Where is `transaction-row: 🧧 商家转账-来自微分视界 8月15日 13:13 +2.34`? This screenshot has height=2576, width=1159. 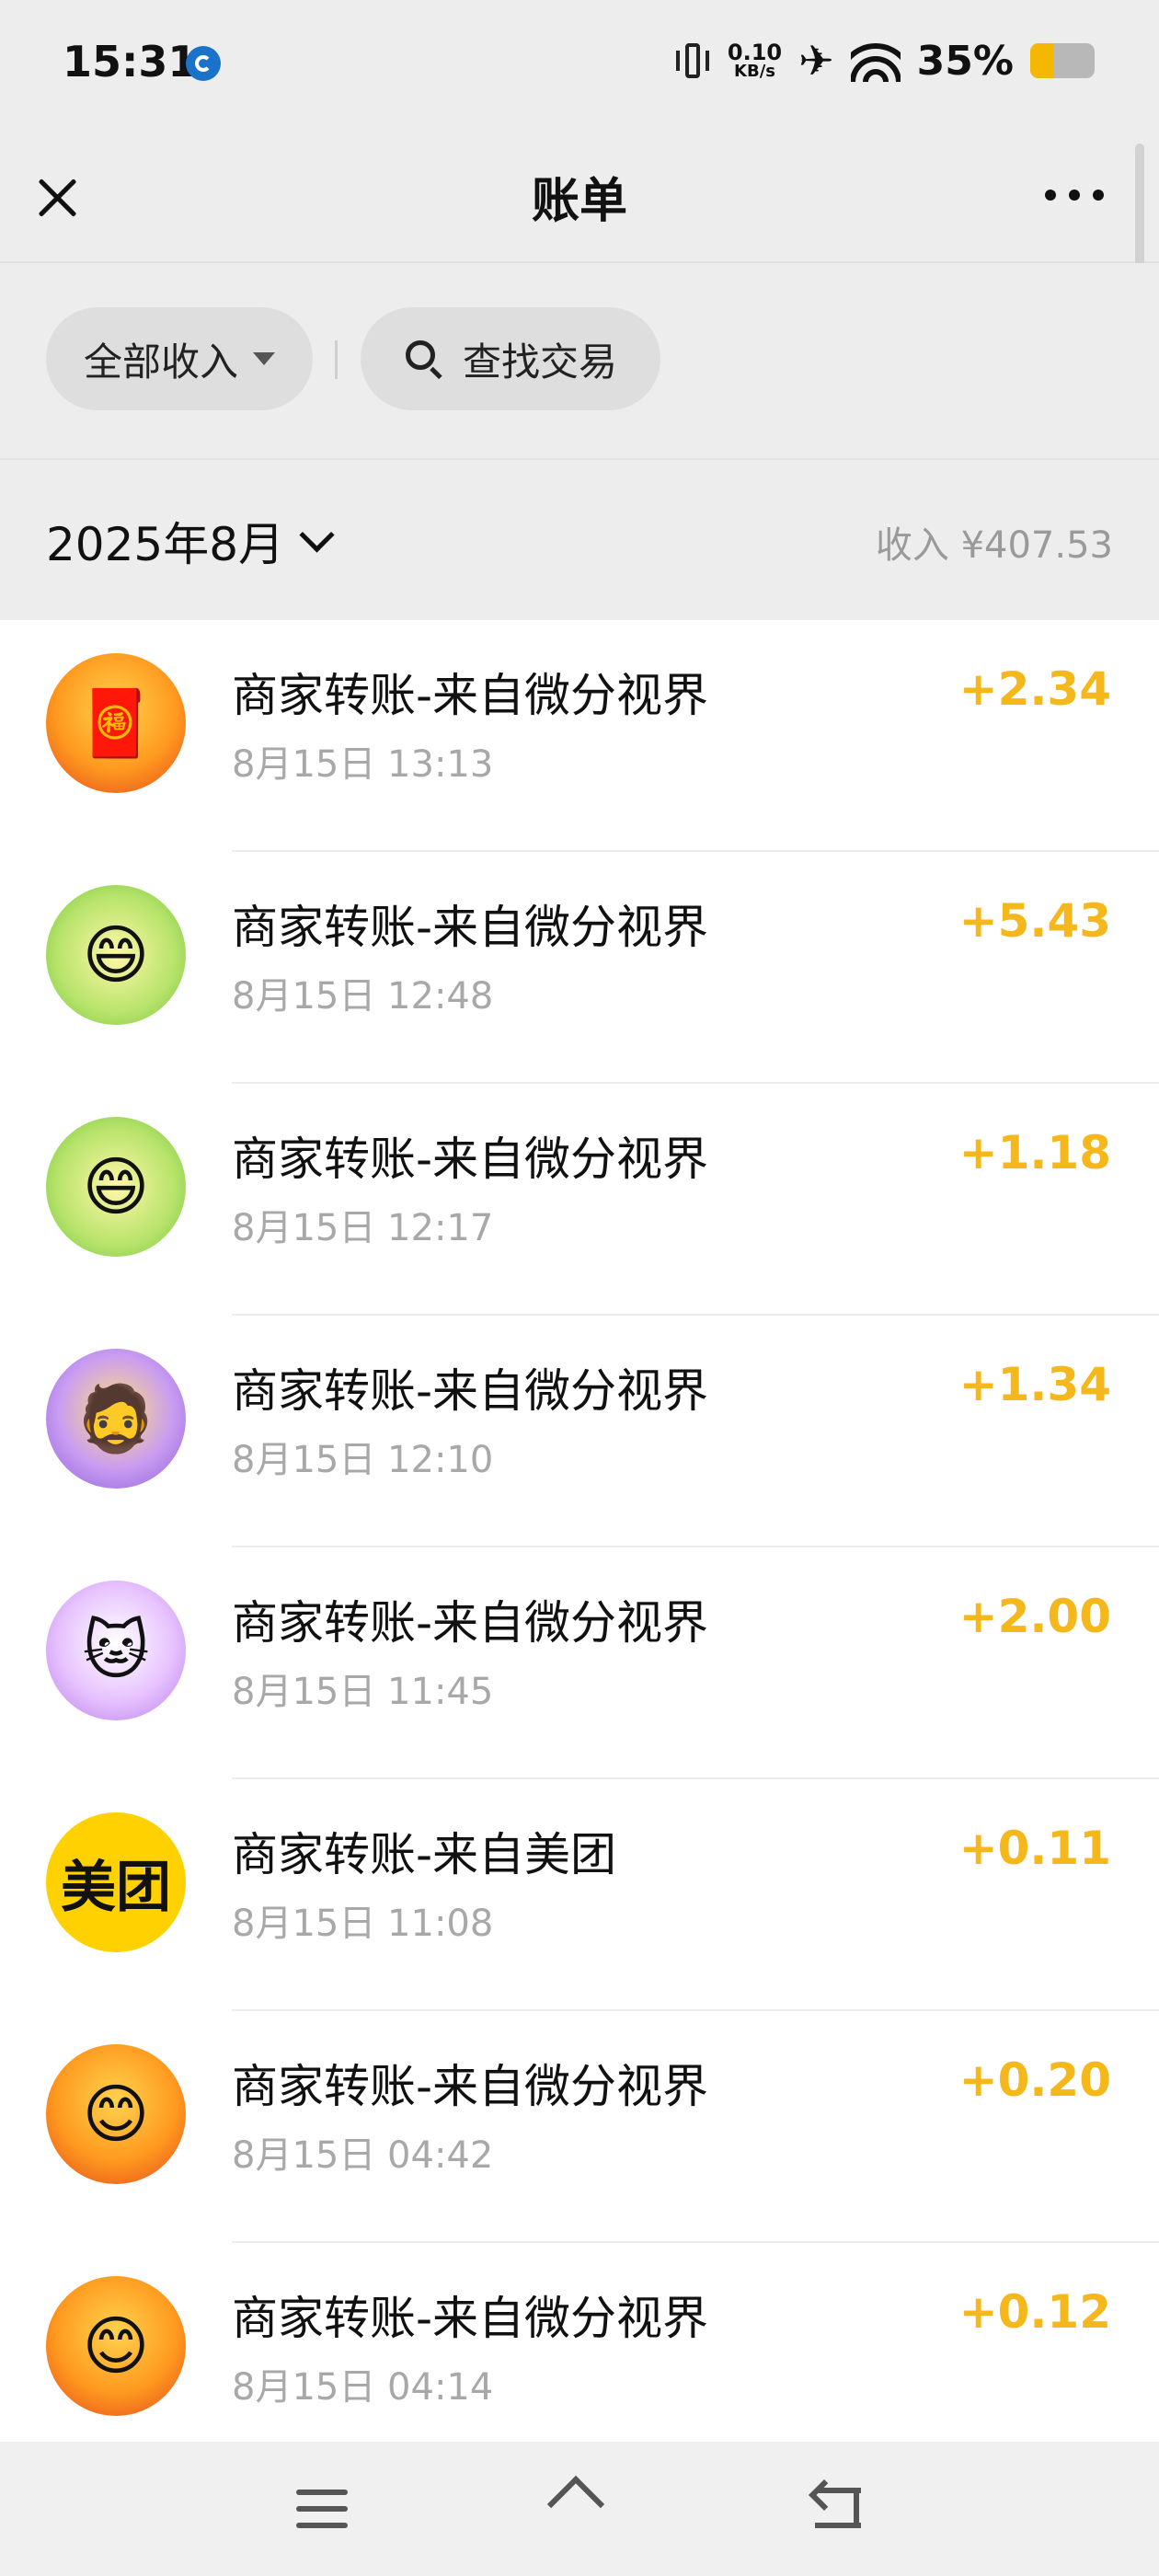
transaction-row: 🧧 商家转账-来自微分视界 8月15日 13:13 +2.34 is located at coordinates (579, 736).